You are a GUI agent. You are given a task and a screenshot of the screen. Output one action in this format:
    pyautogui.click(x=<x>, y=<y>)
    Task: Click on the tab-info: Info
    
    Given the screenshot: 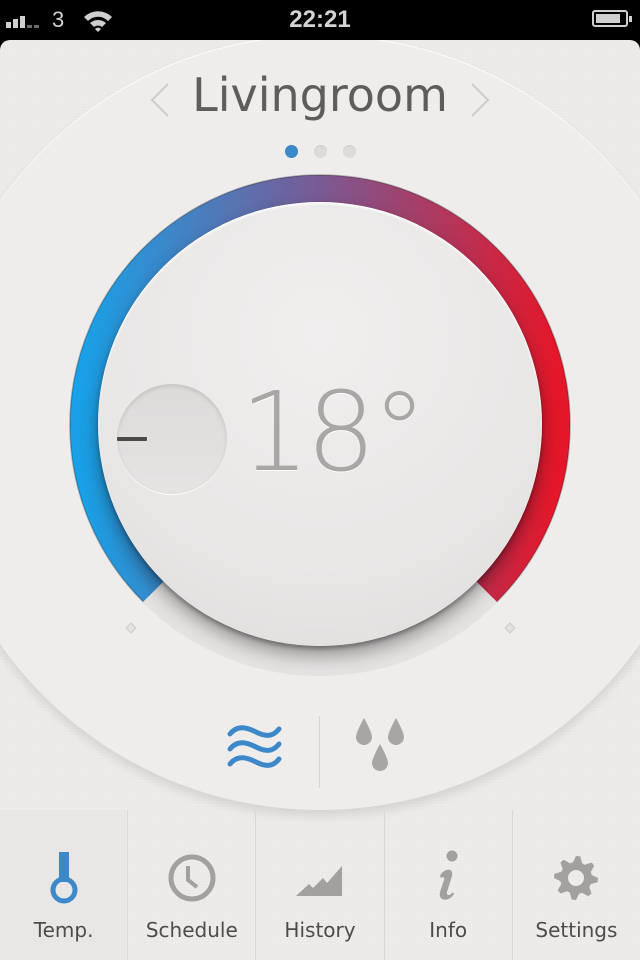 What is the action you would take?
    pyautogui.click(x=447, y=885)
    